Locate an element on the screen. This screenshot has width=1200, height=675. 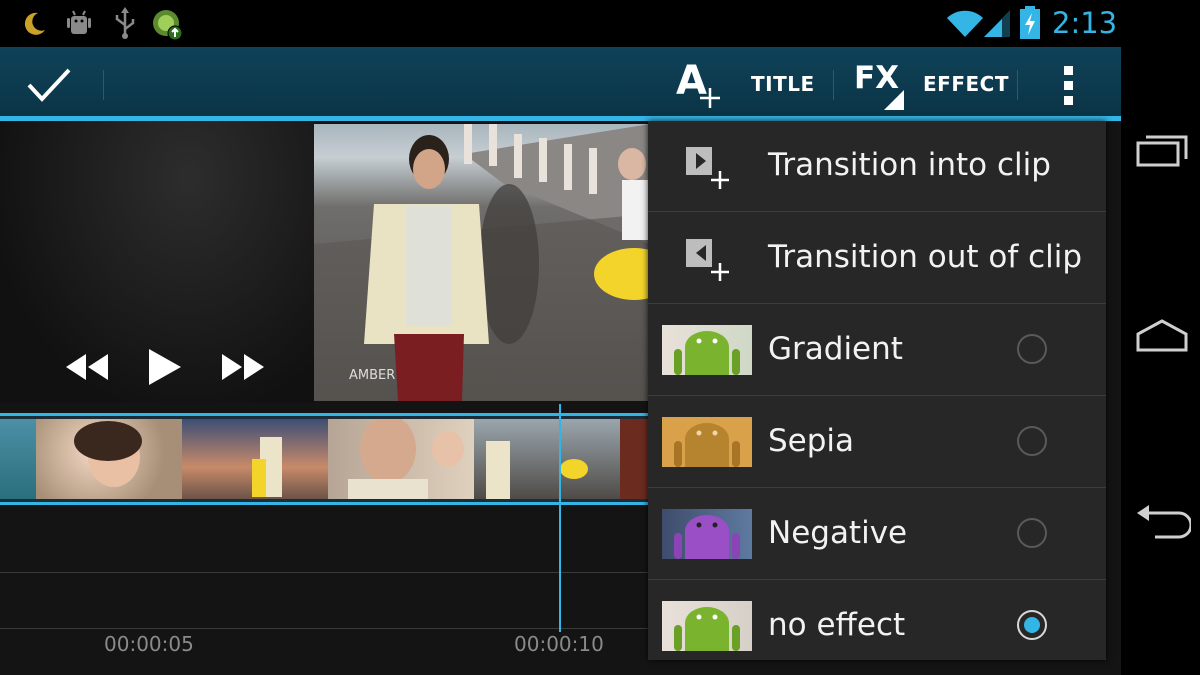
android-sepia-thumb is located at coordinates (707, 442).